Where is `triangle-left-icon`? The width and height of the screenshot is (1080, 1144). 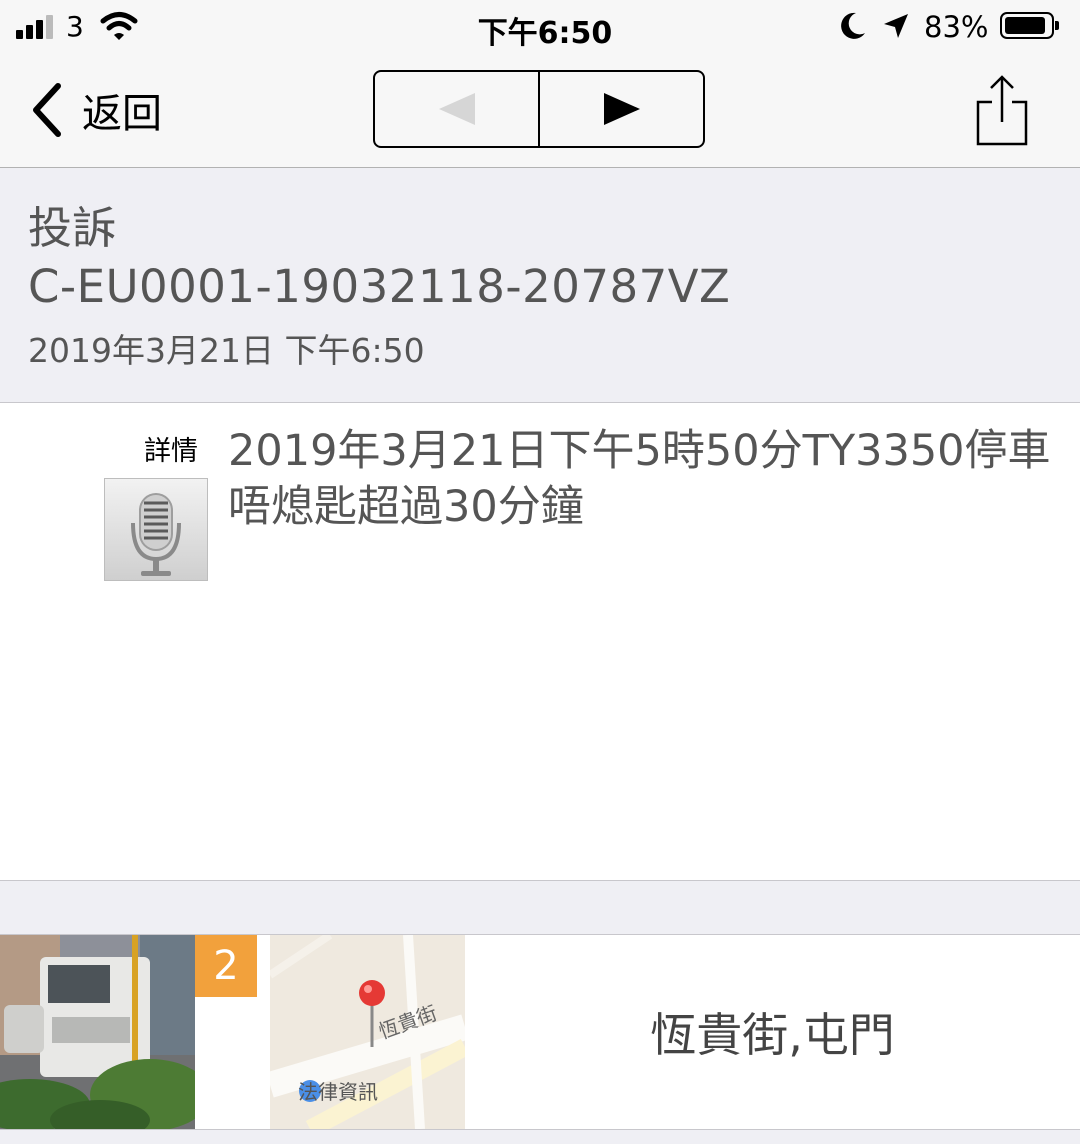 triangle-left-icon is located at coordinates (456, 109).